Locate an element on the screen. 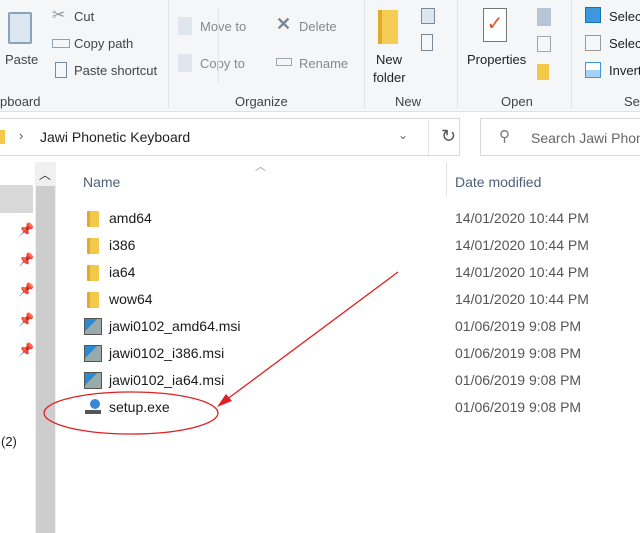  annotation-arrow is located at coordinates (310, 337).